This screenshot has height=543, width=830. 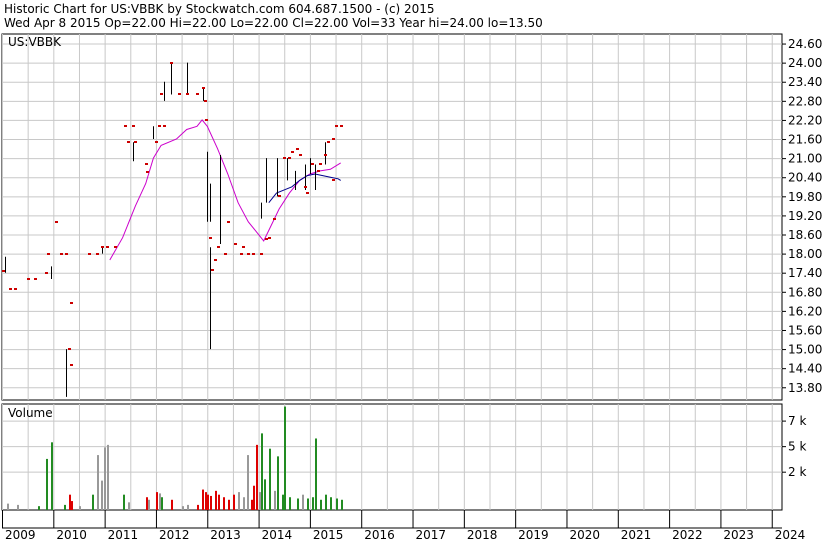 I want to click on price-tick-label: 22.20, so click(x=805, y=120).